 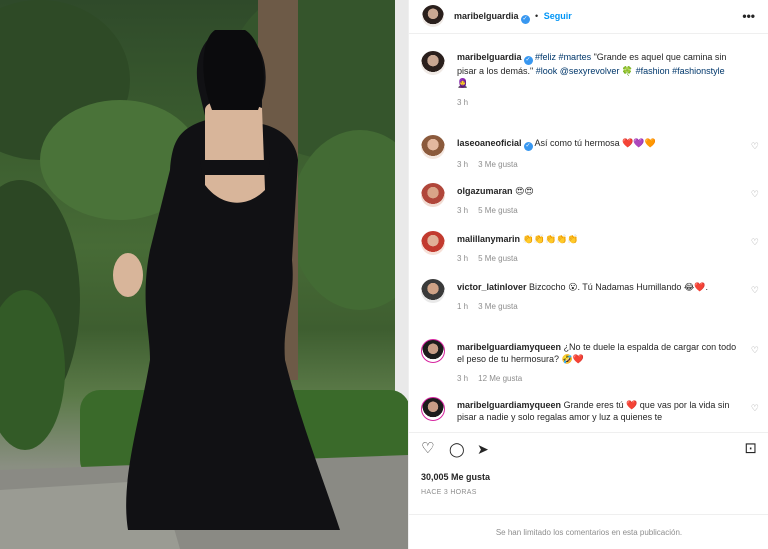 What do you see at coordinates (463, 102) in the screenshot?
I see `caption-time: 3 h` at bounding box center [463, 102].